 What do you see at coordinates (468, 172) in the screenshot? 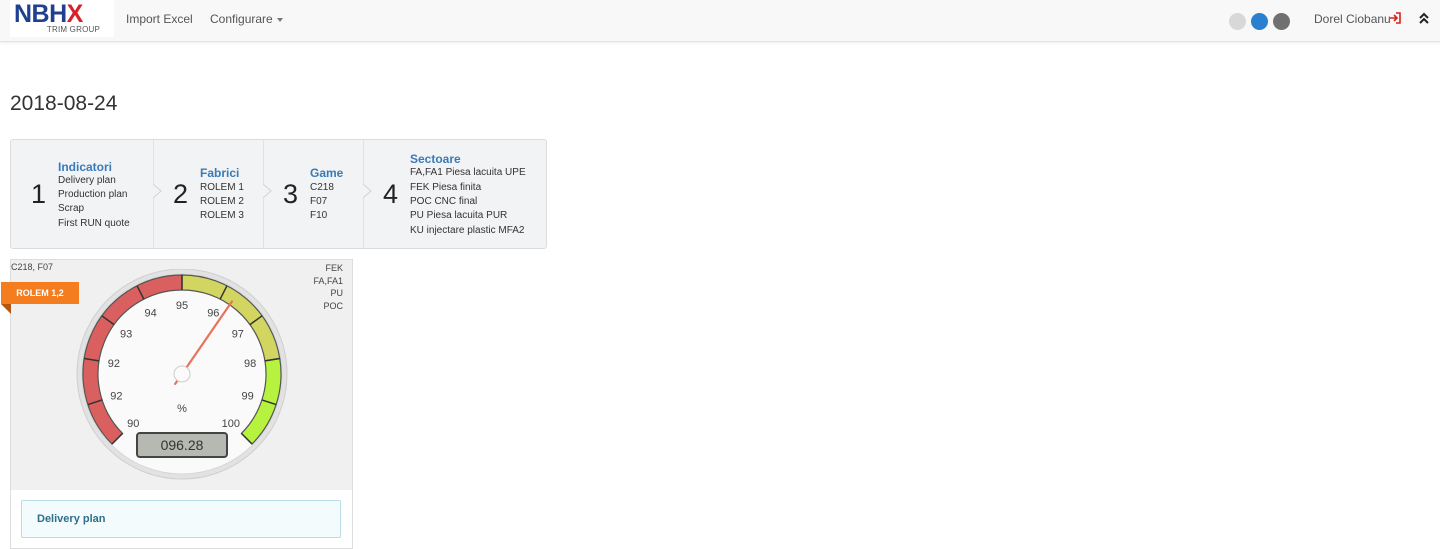
I see `step-item: FA,FA1 Piesa lacuita UPE` at bounding box center [468, 172].